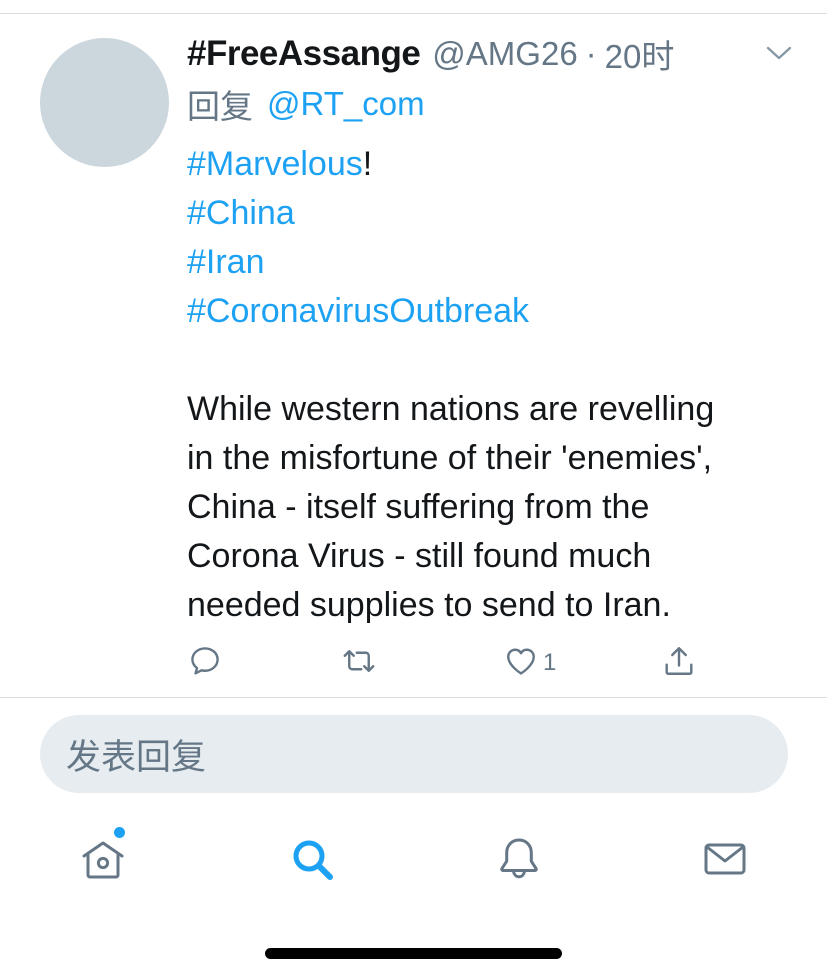 Image resolution: width=827 pixels, height=975 pixels. Describe the element at coordinates (119, 832) in the screenshot. I see `new-content-badge` at that location.